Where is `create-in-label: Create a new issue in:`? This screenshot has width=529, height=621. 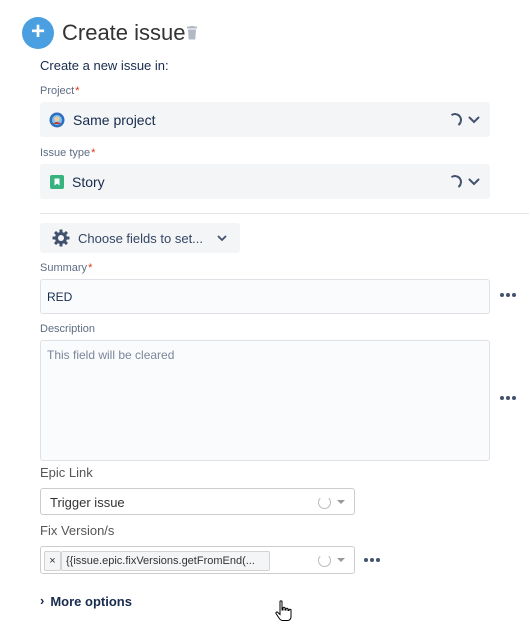
create-in-label: Create a new issue in: is located at coordinates (104, 65).